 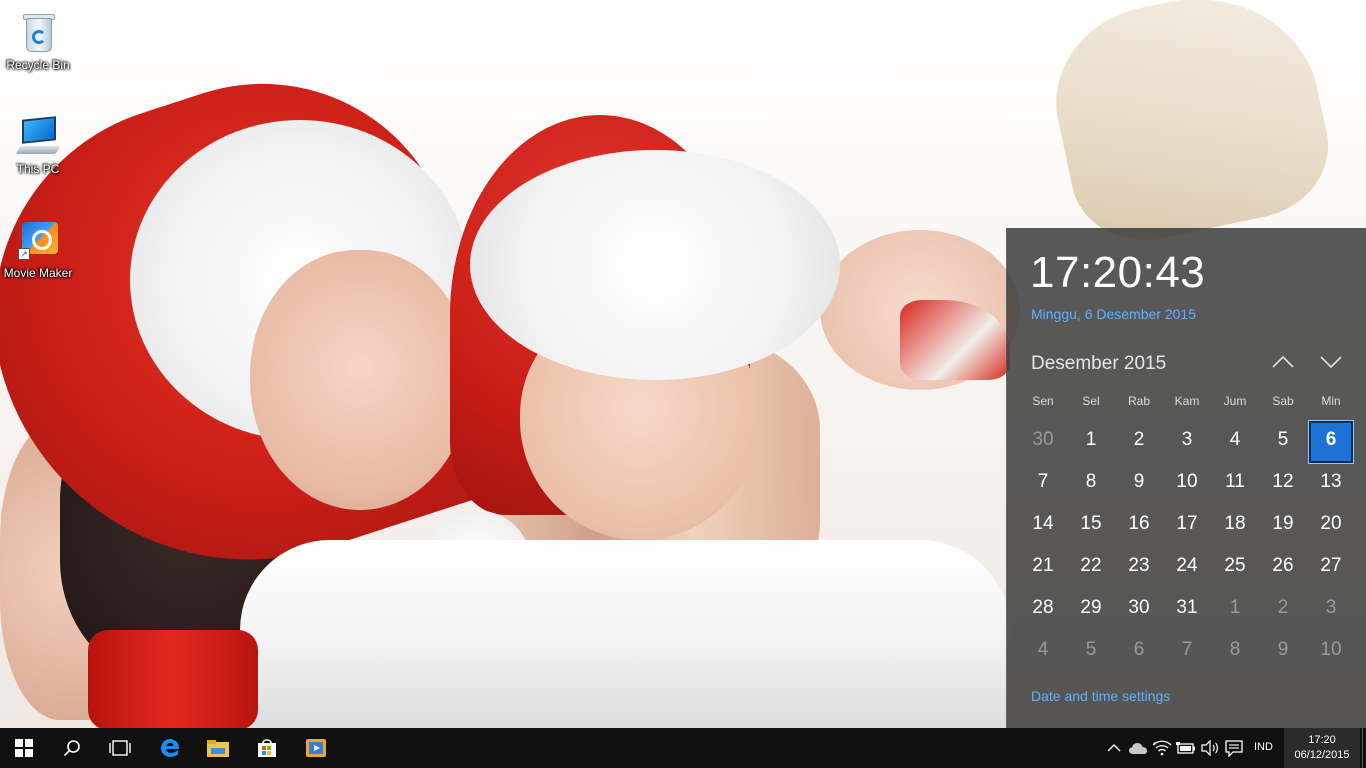 What do you see at coordinates (316, 748) in the screenshot?
I see `movie-maker-taskbar-button` at bounding box center [316, 748].